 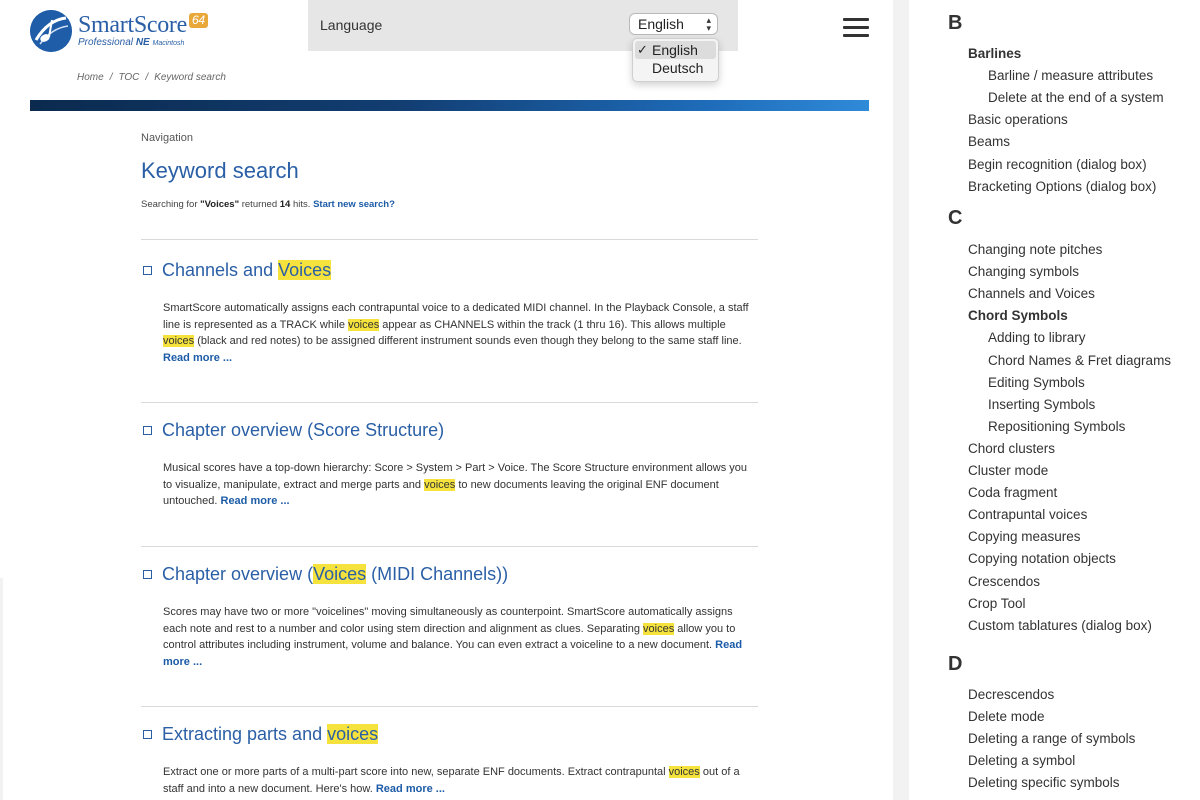 What do you see at coordinates (675, 68) in the screenshot?
I see `language-option-deutsch: Deutsch` at bounding box center [675, 68].